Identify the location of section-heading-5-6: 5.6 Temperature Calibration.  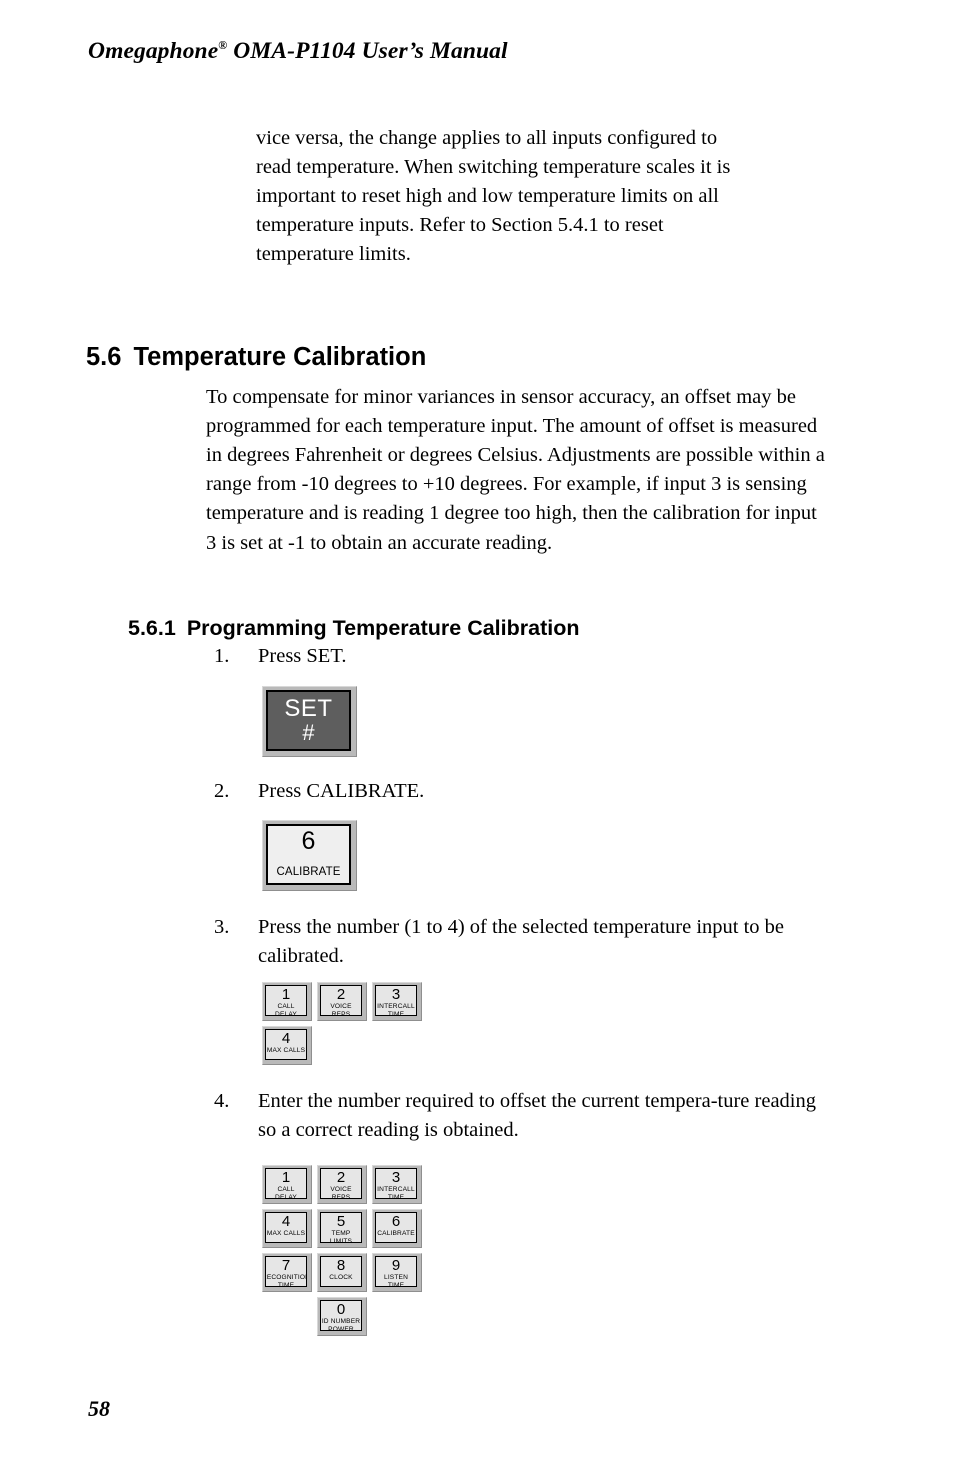
(256, 357).